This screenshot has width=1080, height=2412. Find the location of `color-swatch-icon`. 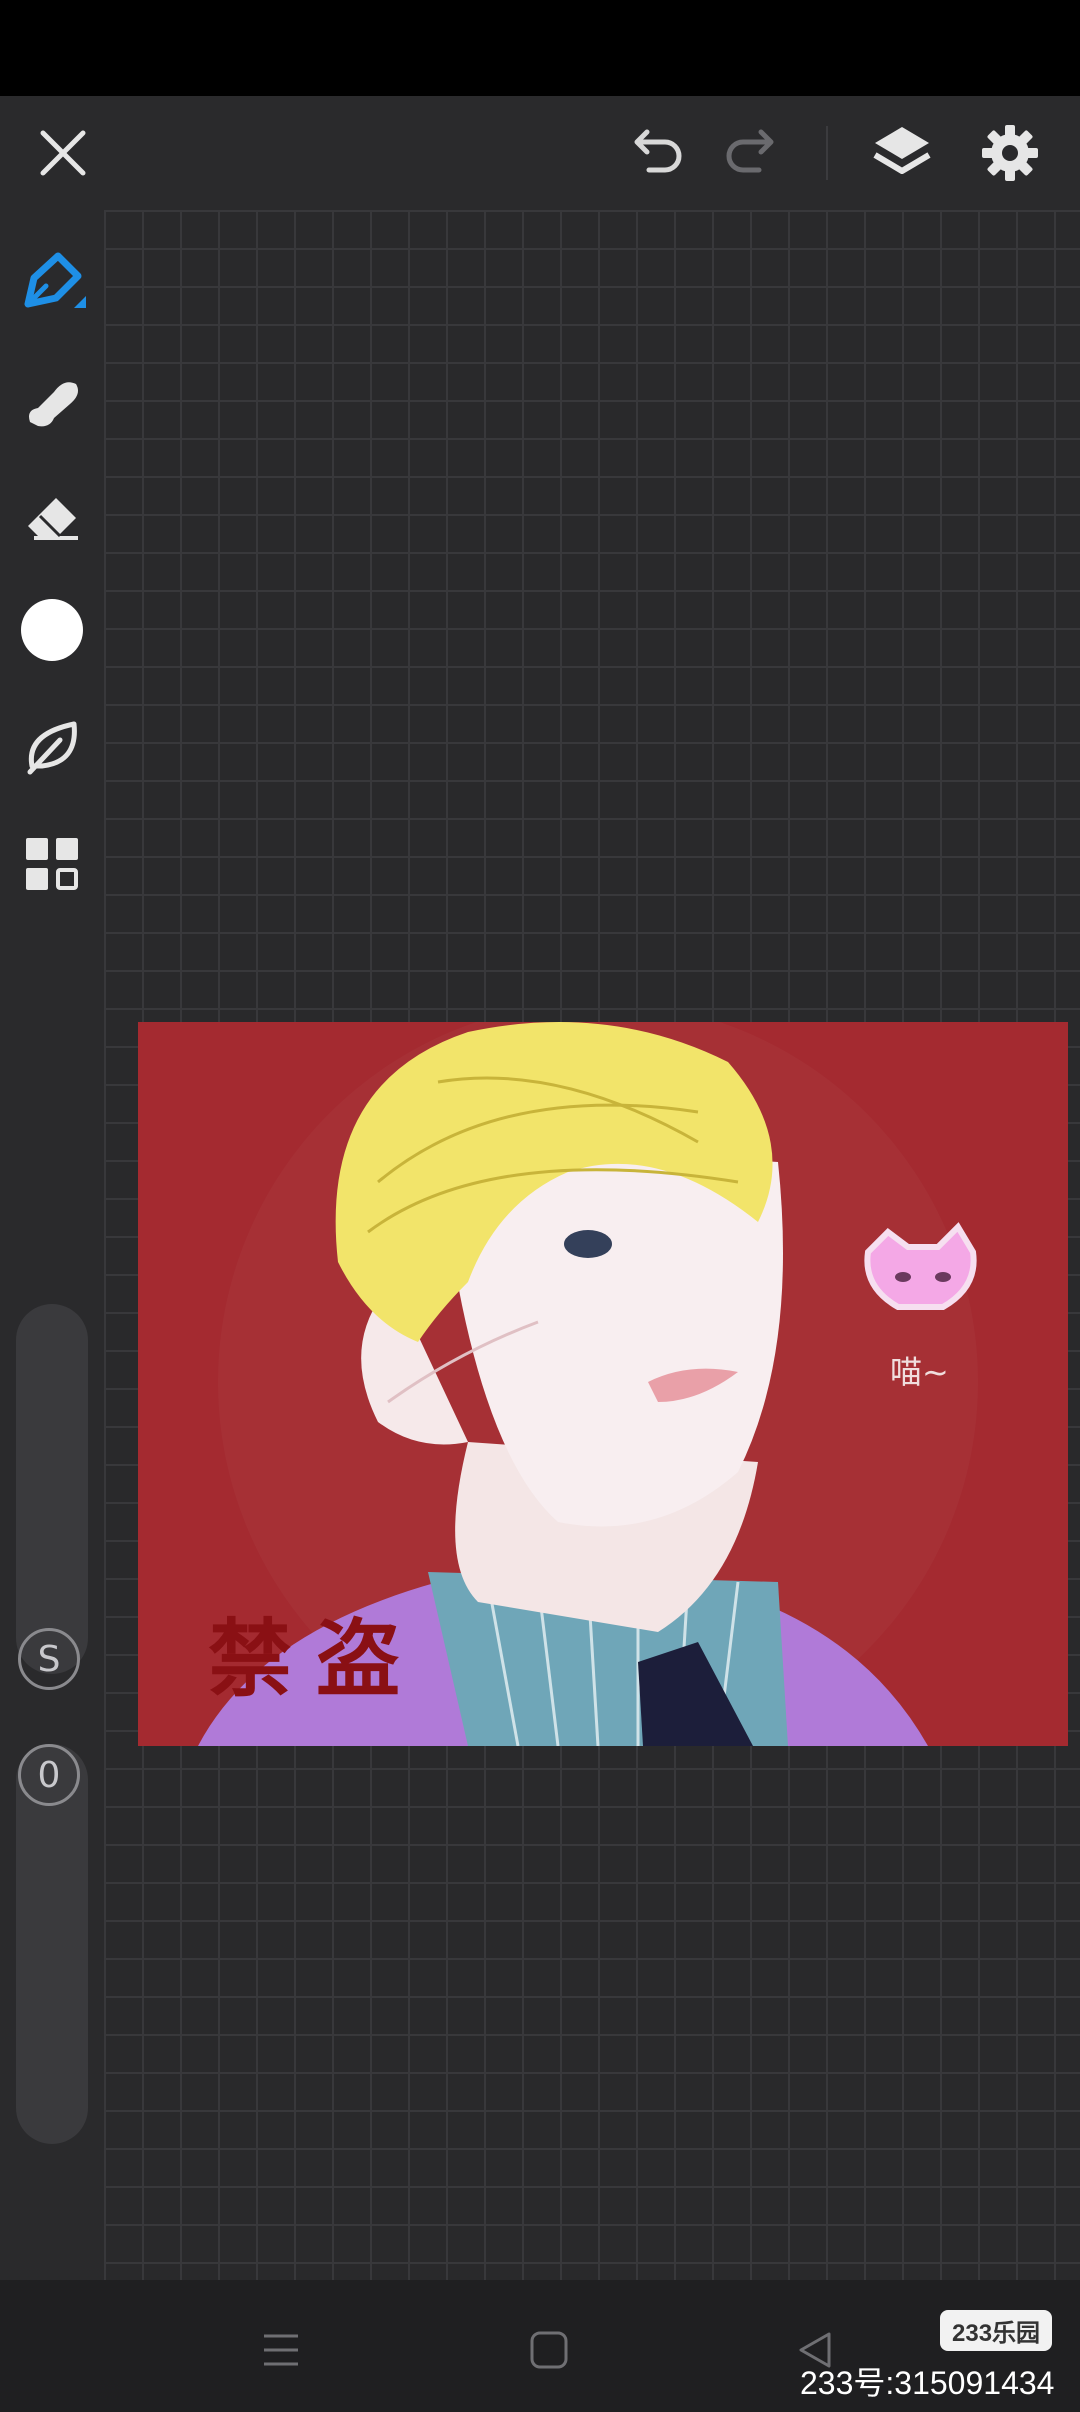

color-swatch-icon is located at coordinates (52, 630).